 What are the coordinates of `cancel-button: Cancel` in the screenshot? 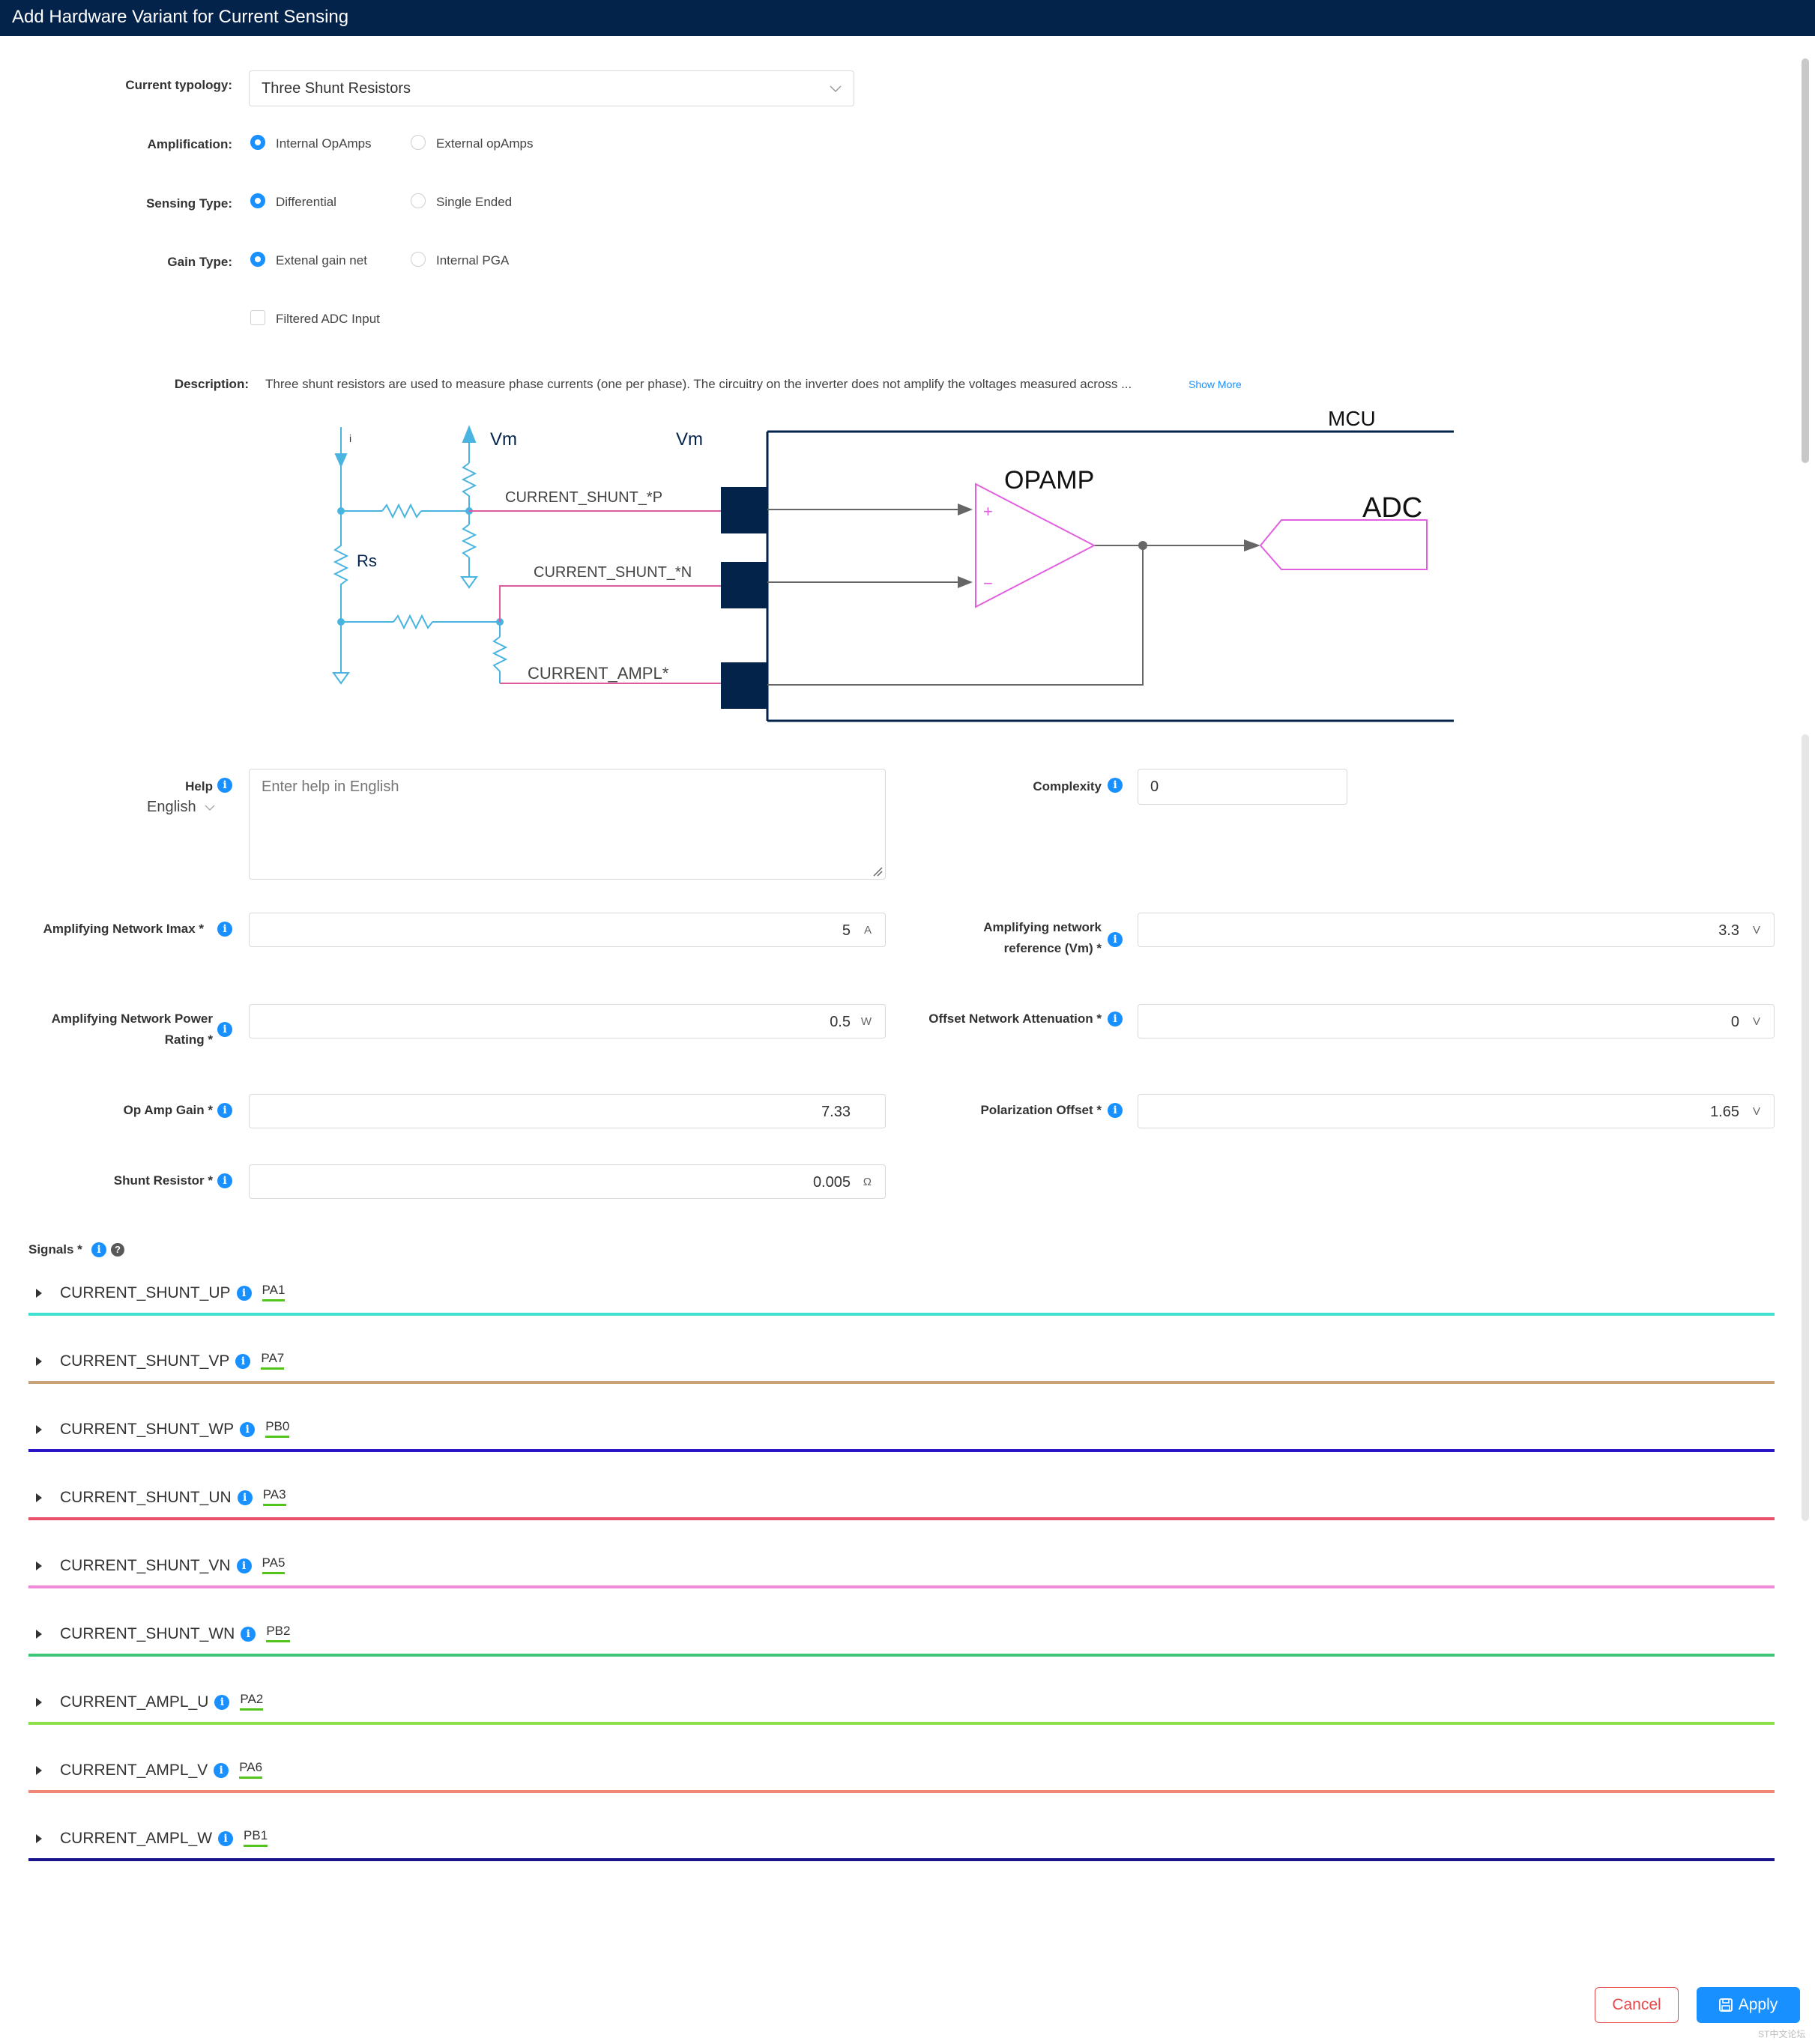 It's located at (1637, 2005).